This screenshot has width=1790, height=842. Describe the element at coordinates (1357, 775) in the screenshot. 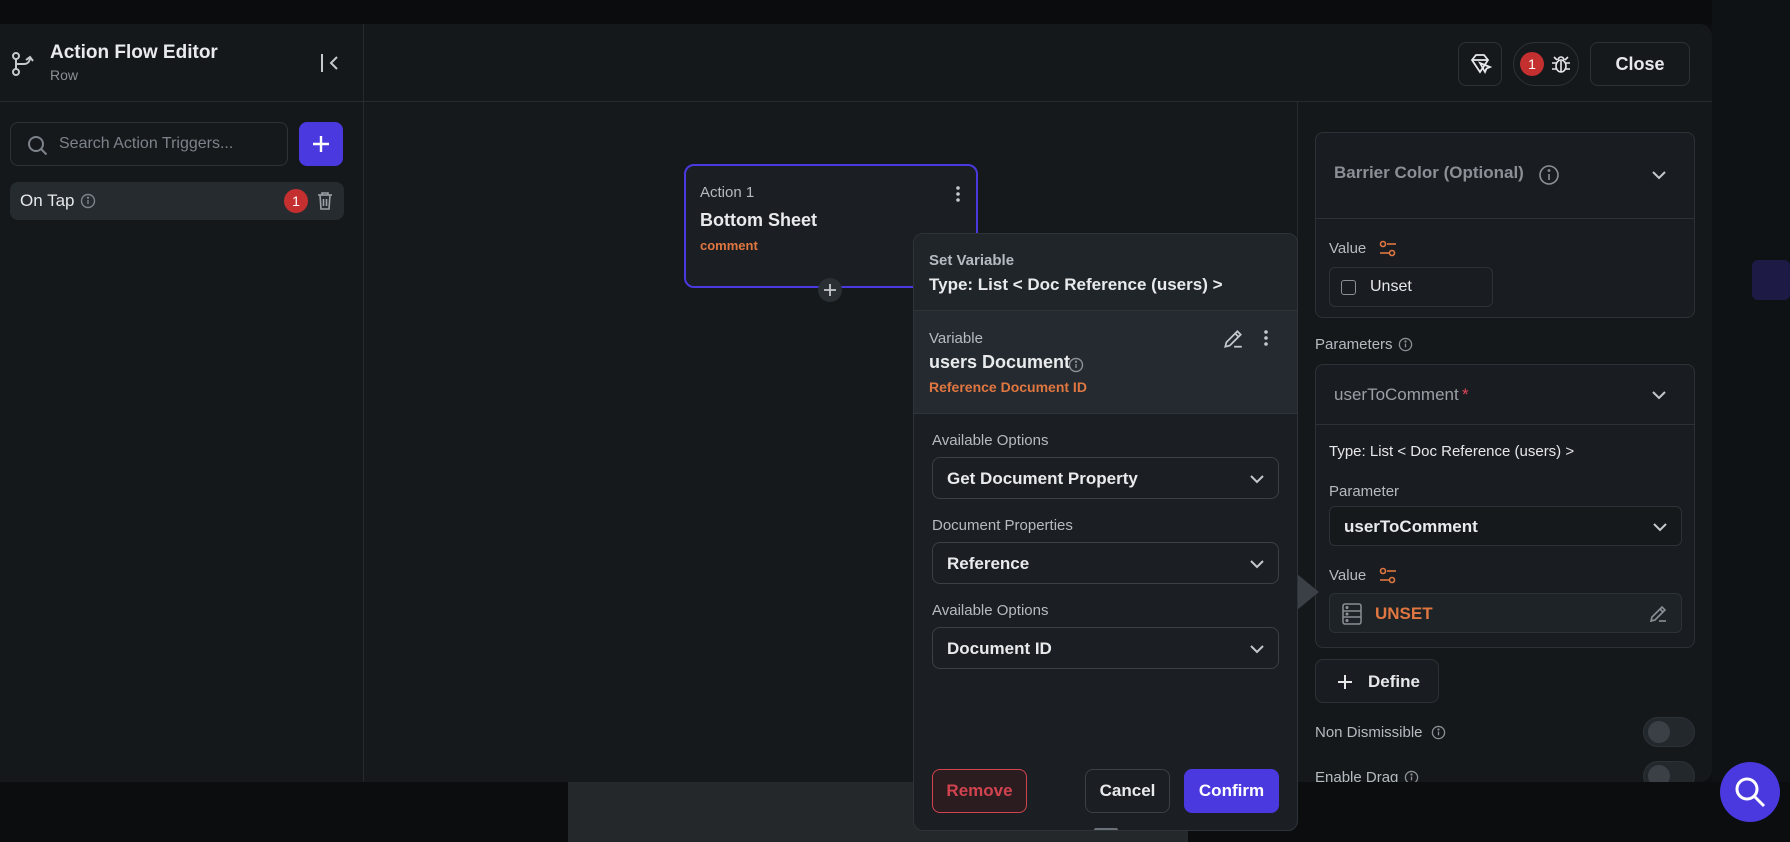

I see `enable-drag-label: Enable Drag` at that location.